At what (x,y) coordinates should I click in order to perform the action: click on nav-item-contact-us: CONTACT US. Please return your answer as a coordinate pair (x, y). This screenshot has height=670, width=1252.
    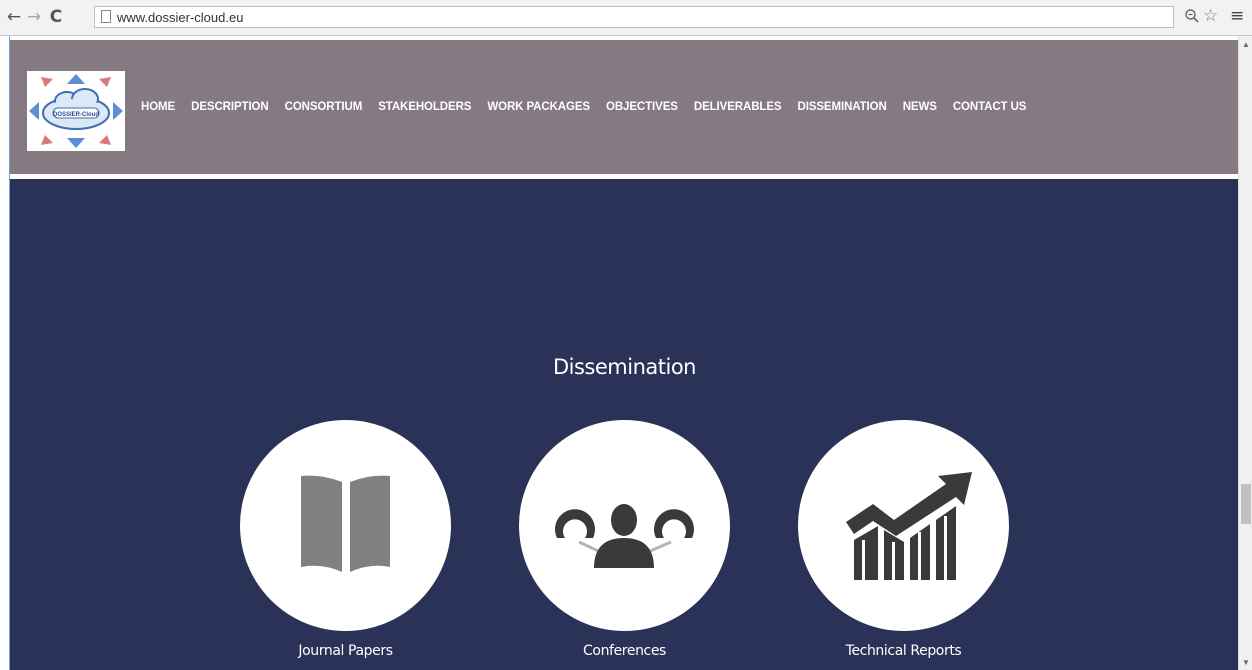
    Looking at the image, I should click on (990, 107).